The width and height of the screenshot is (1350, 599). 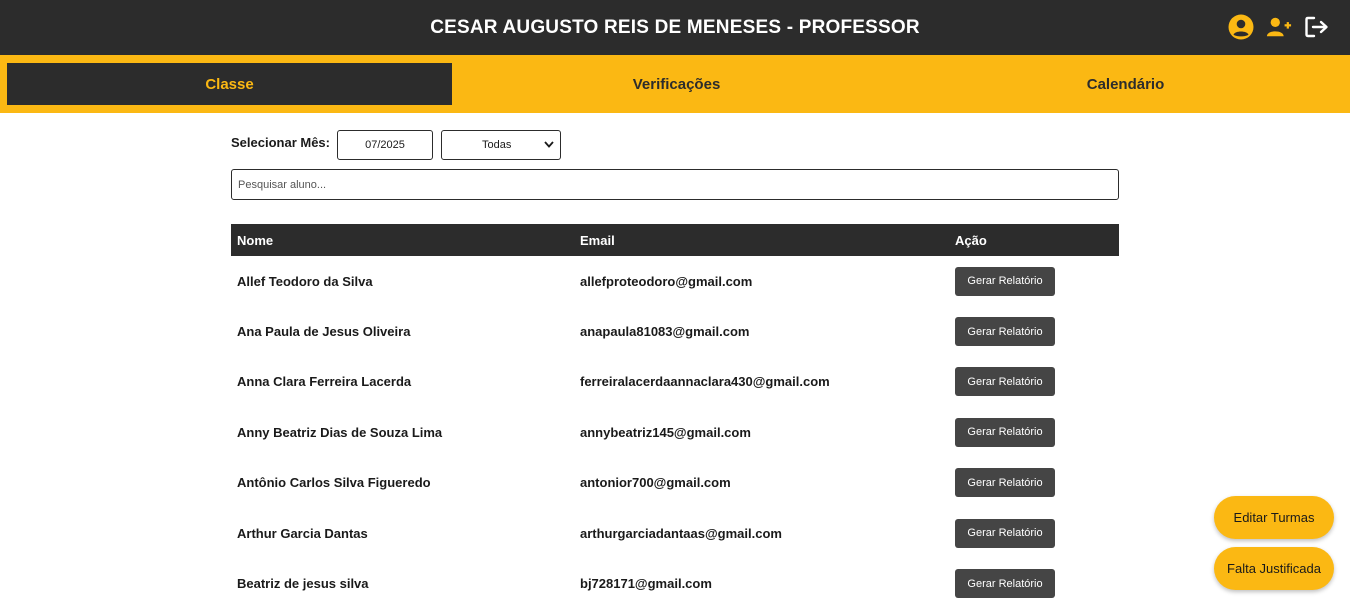 I want to click on chevron-down-icon, so click(x=549, y=145).